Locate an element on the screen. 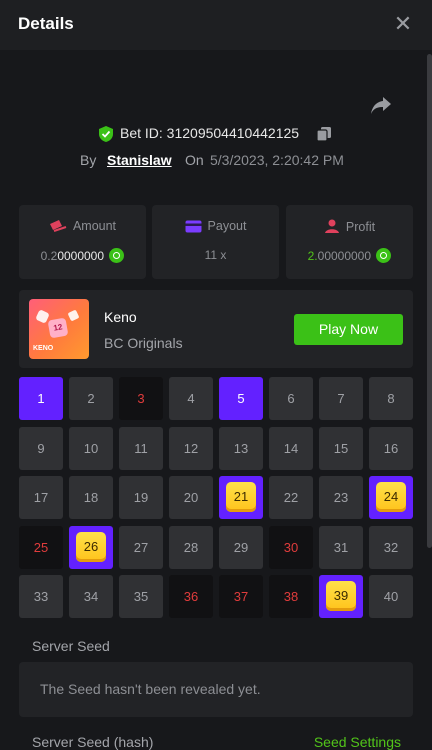 This screenshot has height=750, width=432. payout-header: Payout is located at coordinates (215, 226).